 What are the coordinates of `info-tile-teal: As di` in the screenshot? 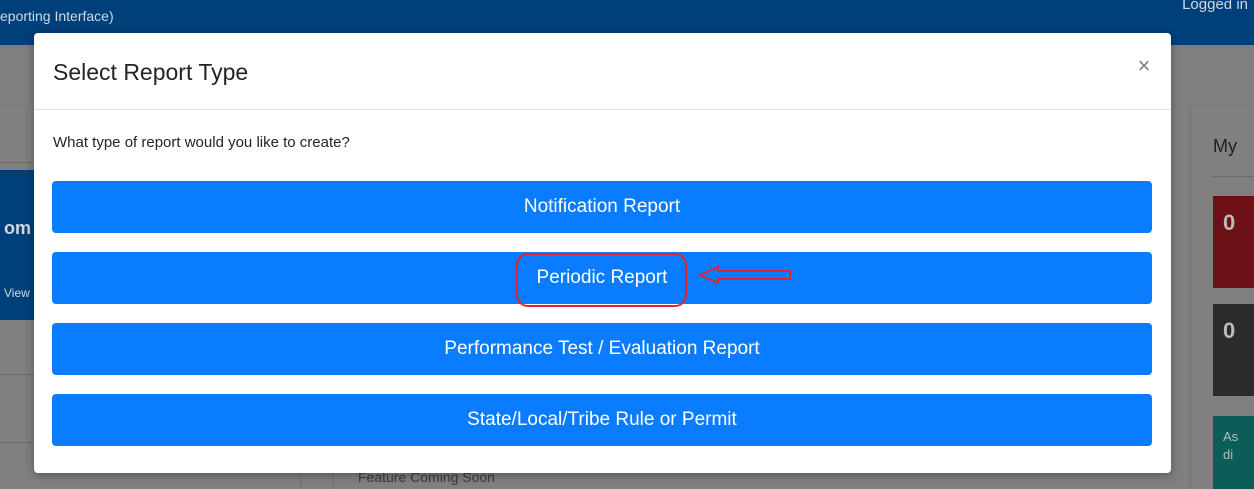 It's located at (1233, 452).